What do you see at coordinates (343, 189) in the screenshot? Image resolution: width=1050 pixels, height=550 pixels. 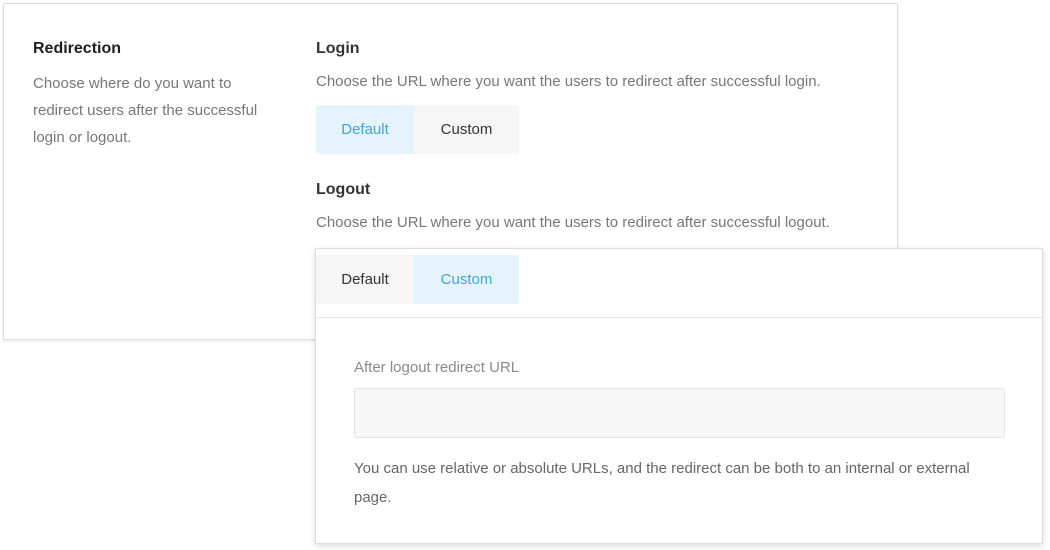 I see `logout-title: Logout` at bounding box center [343, 189].